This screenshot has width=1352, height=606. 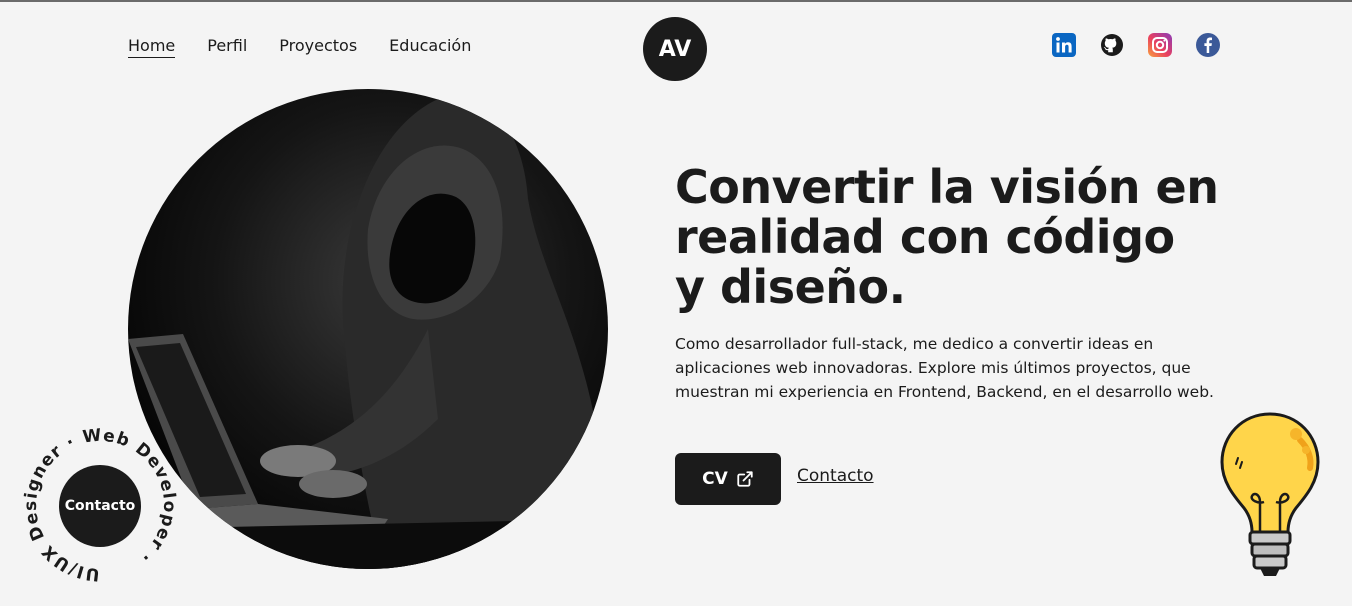 What do you see at coordinates (1136, 45) in the screenshot?
I see `social-links` at bounding box center [1136, 45].